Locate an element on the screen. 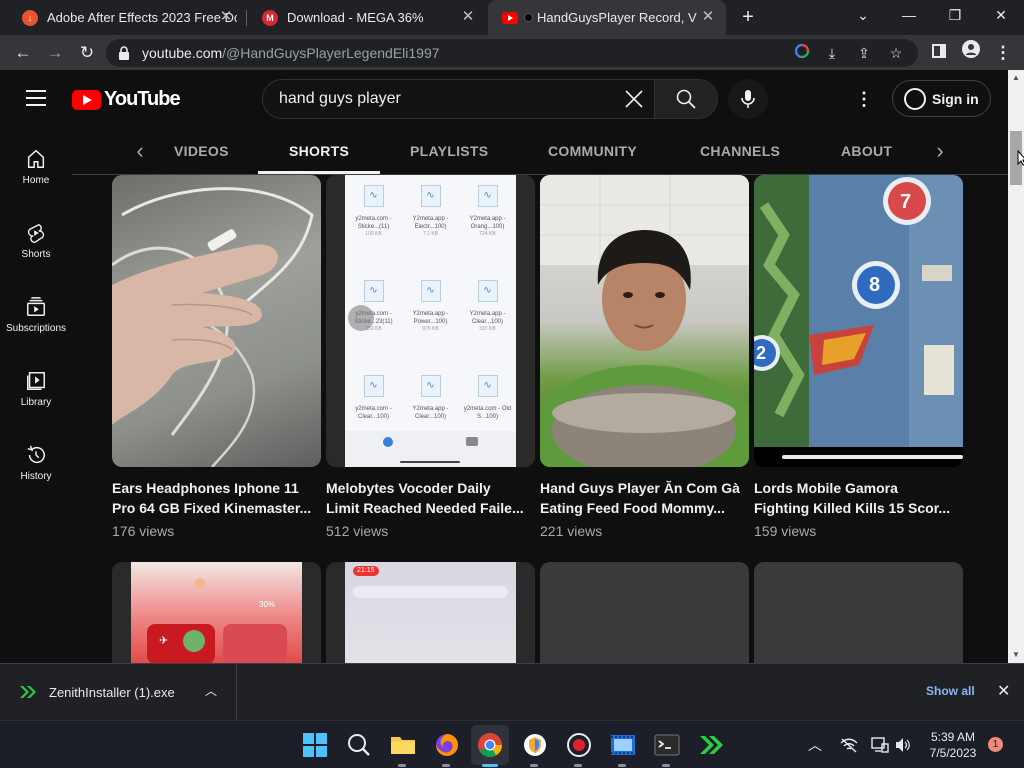 The height and width of the screenshot is (768, 1024). minimize-button: — is located at coordinates (909, 16).